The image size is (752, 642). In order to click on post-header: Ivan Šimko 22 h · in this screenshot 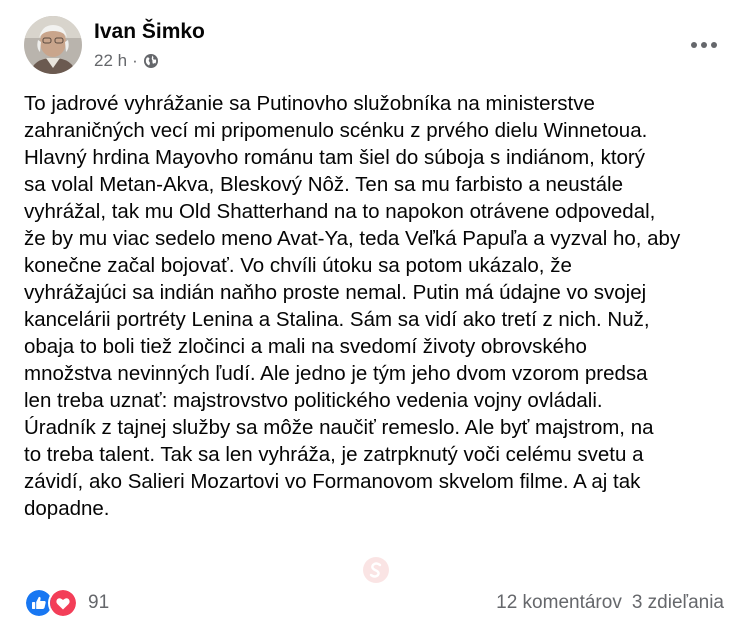, I will do `click(114, 45)`.